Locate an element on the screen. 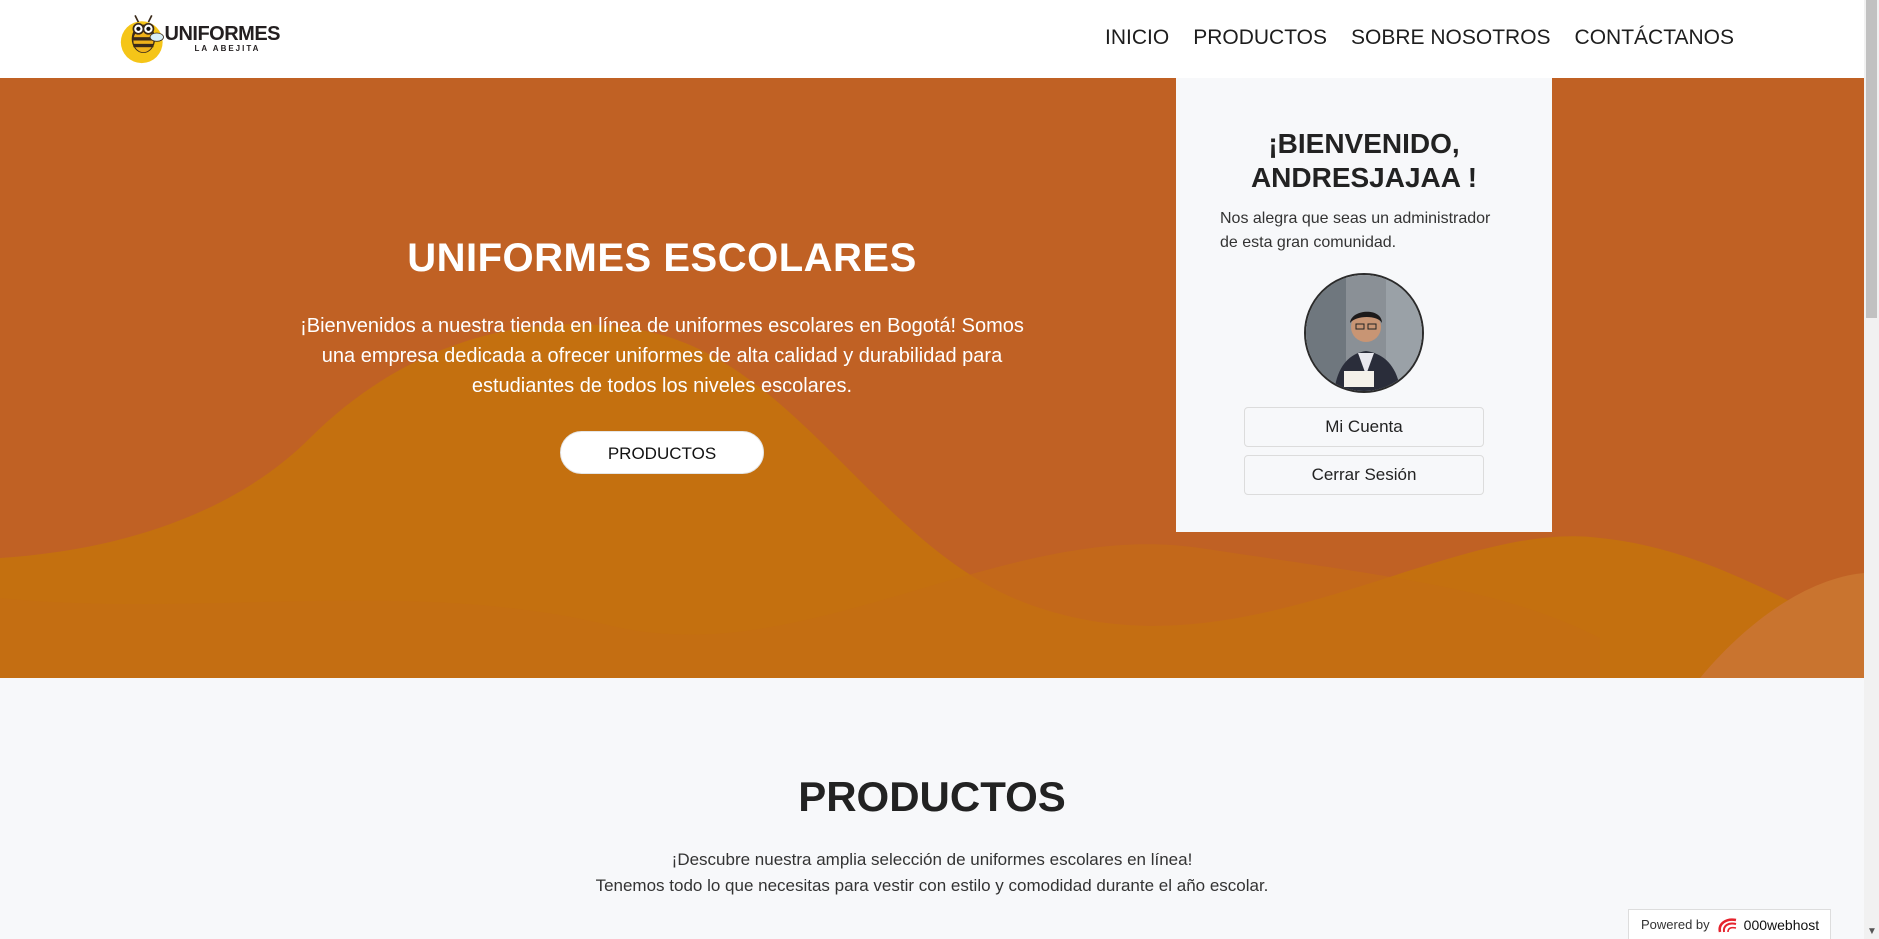 This screenshot has width=1879, height=939. hero-products-button: PRODUCTOS is located at coordinates (662, 452).